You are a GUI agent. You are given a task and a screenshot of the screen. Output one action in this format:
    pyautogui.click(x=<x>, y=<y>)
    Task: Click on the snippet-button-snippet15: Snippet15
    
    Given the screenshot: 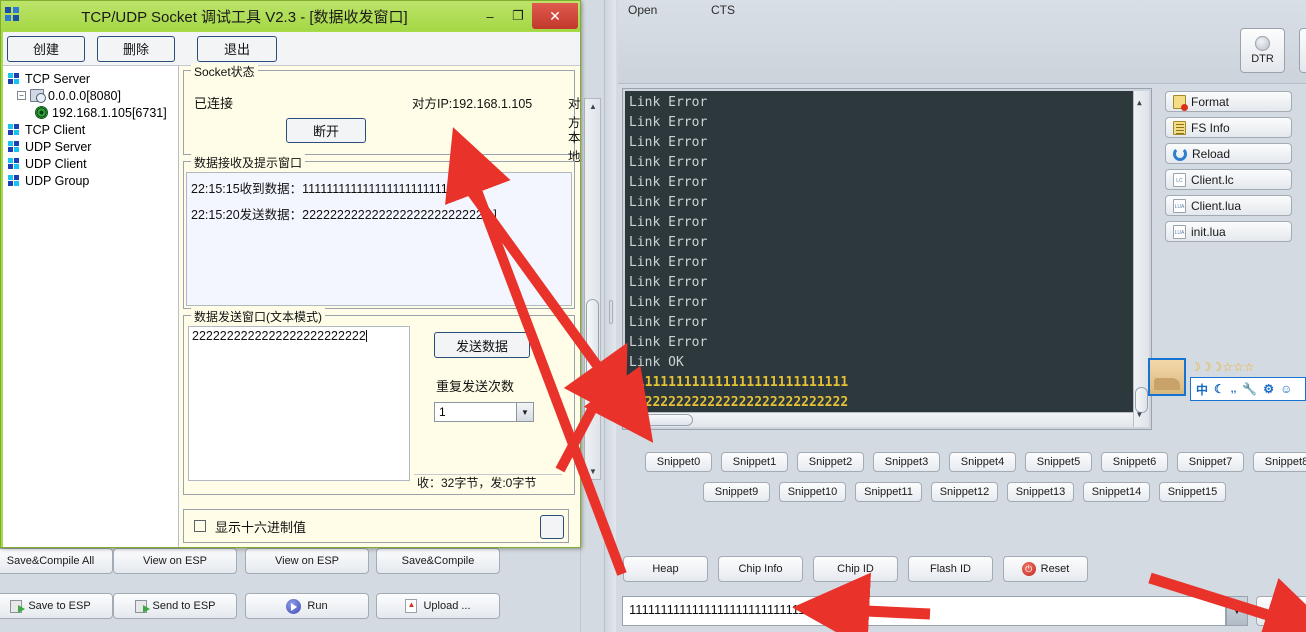 What is the action you would take?
    pyautogui.click(x=1192, y=492)
    